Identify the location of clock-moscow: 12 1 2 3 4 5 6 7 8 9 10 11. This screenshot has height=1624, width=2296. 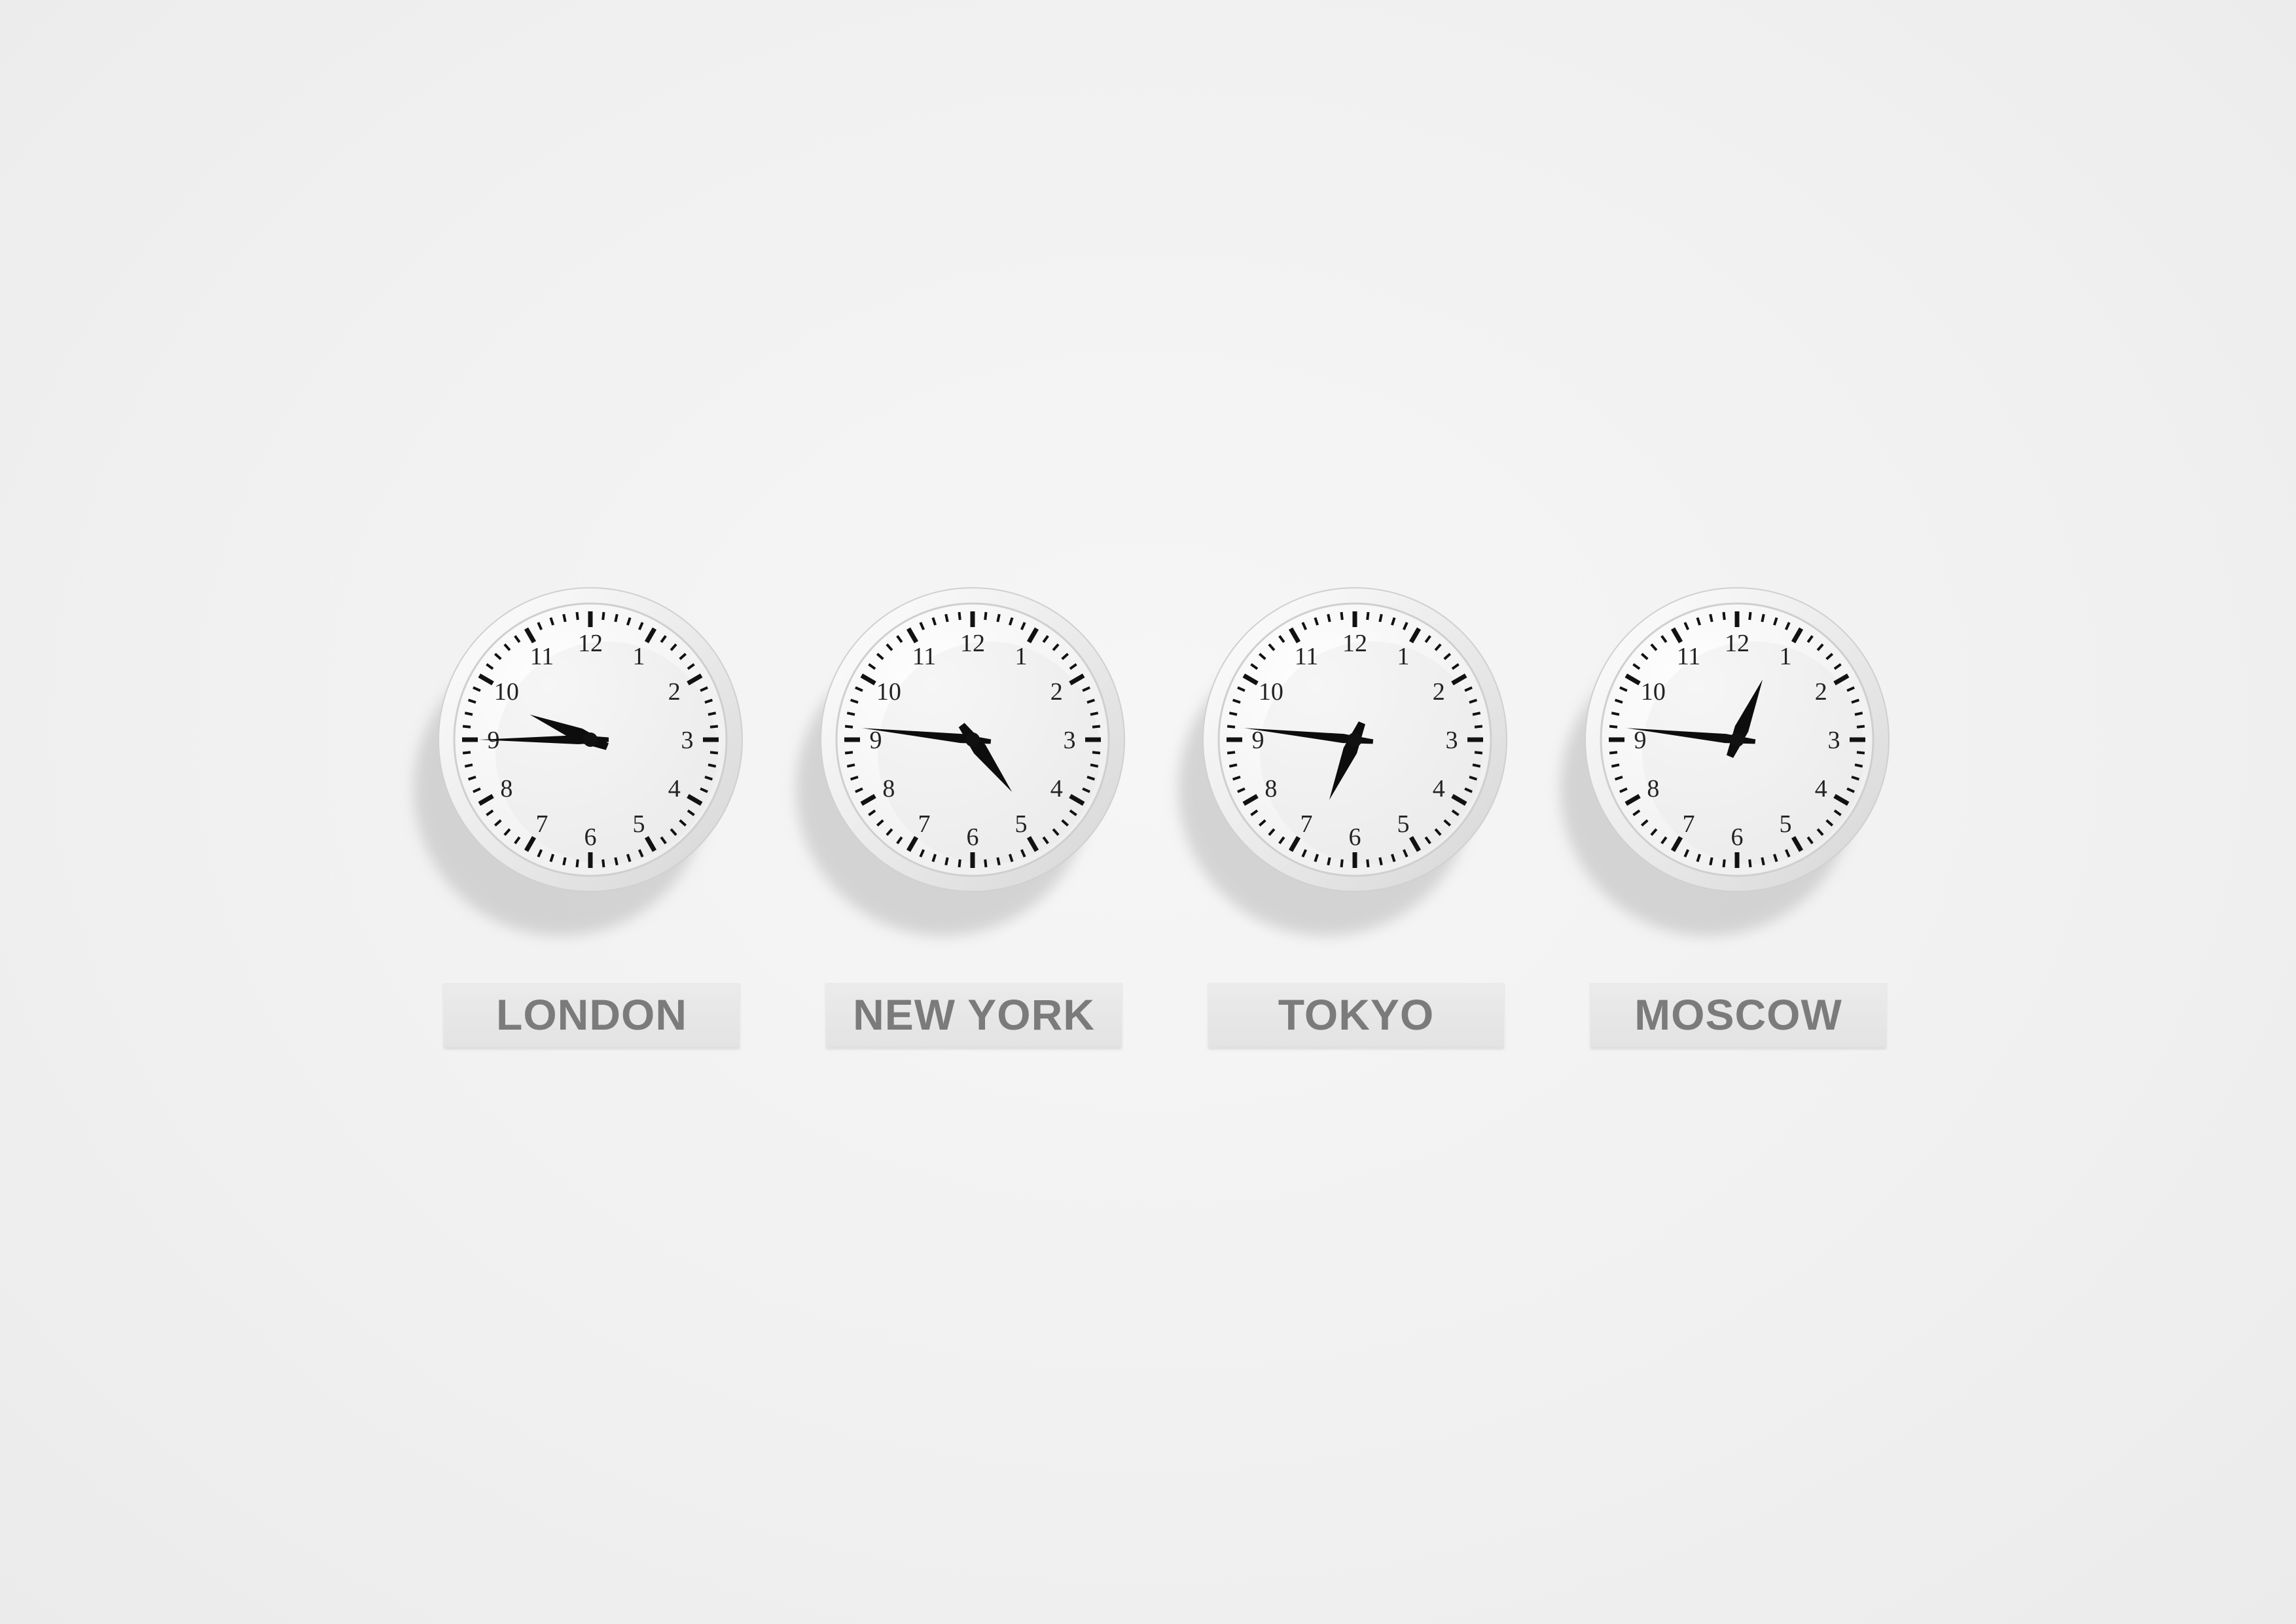
(1725, 756).